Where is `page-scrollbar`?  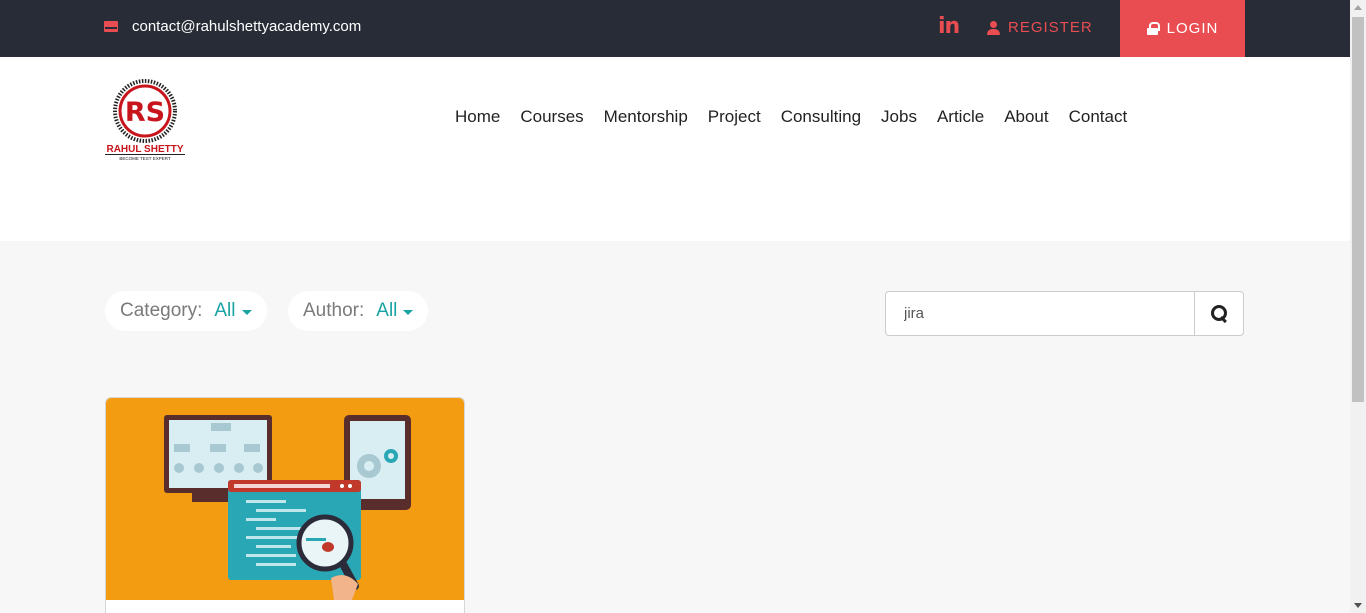 page-scrollbar is located at coordinates (1358, 306).